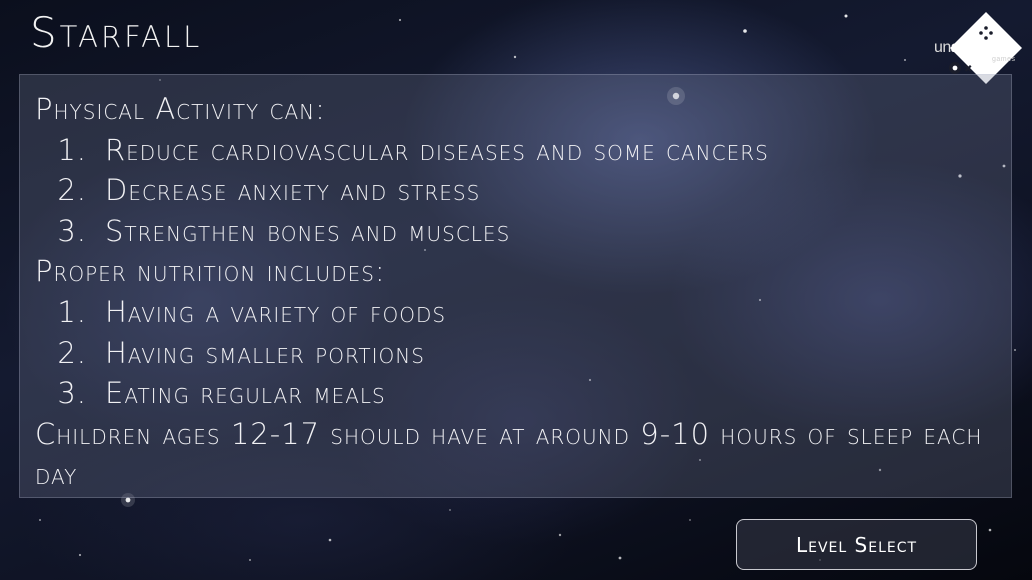 The width and height of the screenshot is (1032, 580). What do you see at coordinates (516, 312) in the screenshot?
I see `list-item: 1. Having a variety of foods` at bounding box center [516, 312].